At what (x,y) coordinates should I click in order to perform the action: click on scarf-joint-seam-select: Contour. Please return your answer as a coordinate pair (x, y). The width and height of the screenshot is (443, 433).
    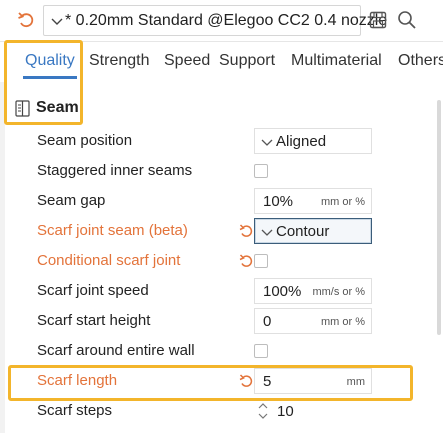
    Looking at the image, I should click on (313, 231).